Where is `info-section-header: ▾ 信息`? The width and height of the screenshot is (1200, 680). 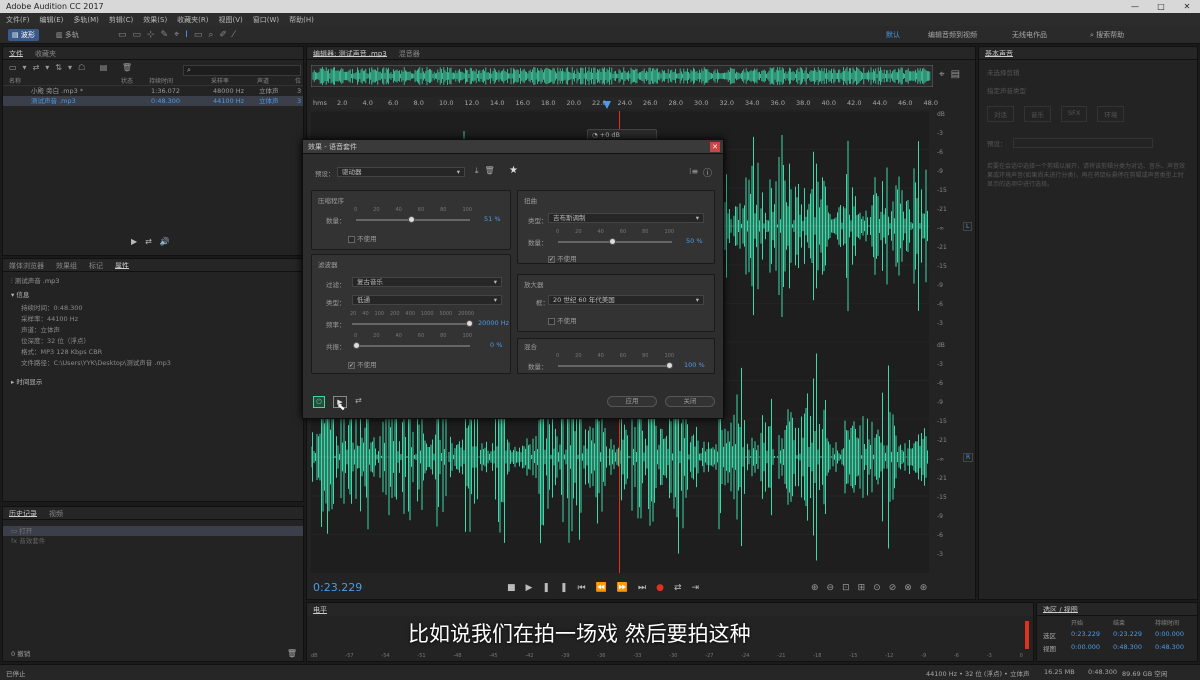
info-section-header: ▾ 信息 is located at coordinates (153, 295).